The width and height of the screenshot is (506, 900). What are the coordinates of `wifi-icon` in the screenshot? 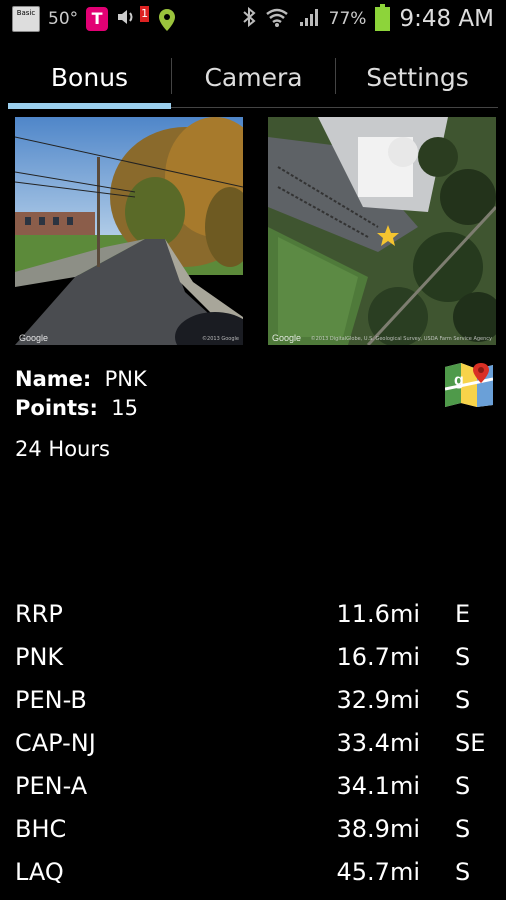 It's located at (277, 19).